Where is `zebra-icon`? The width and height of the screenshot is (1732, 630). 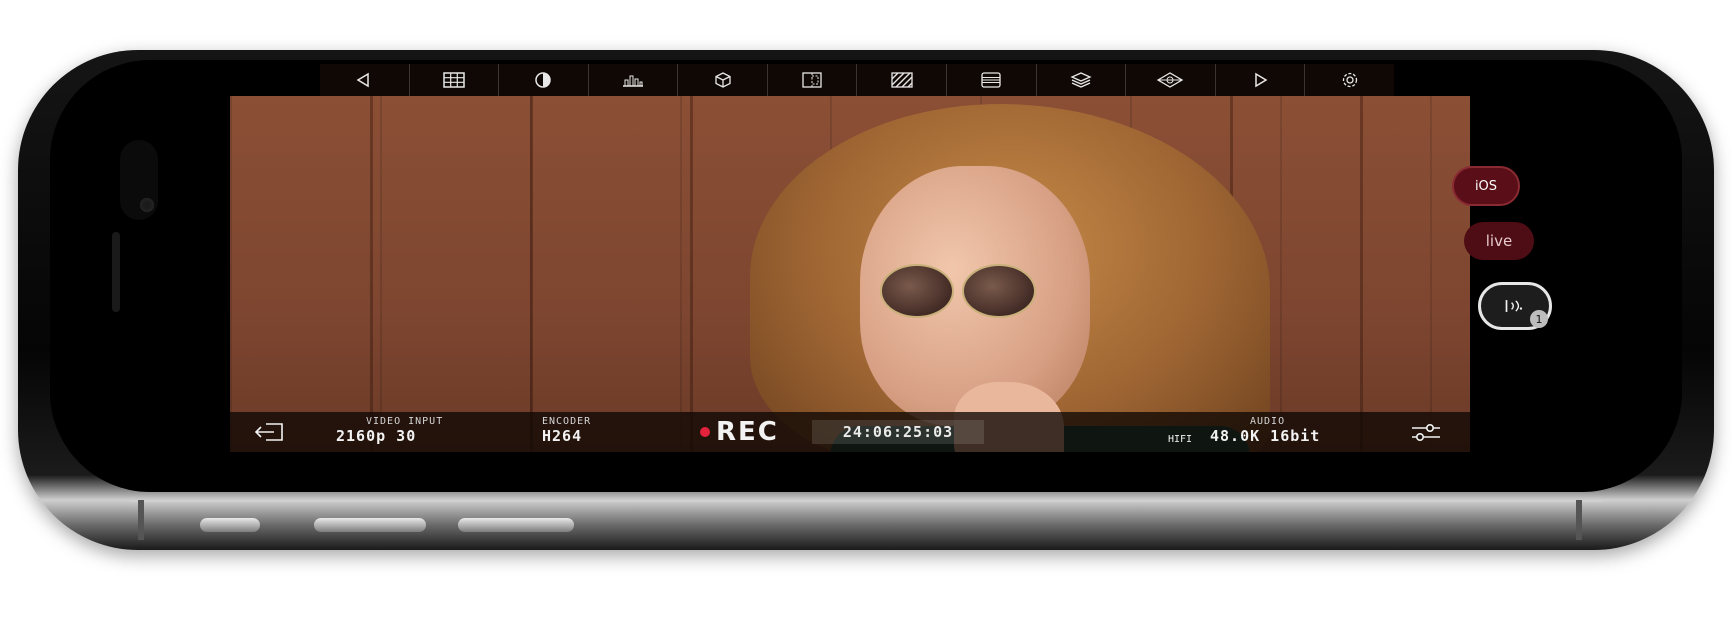
zebra-icon is located at coordinates (902, 80).